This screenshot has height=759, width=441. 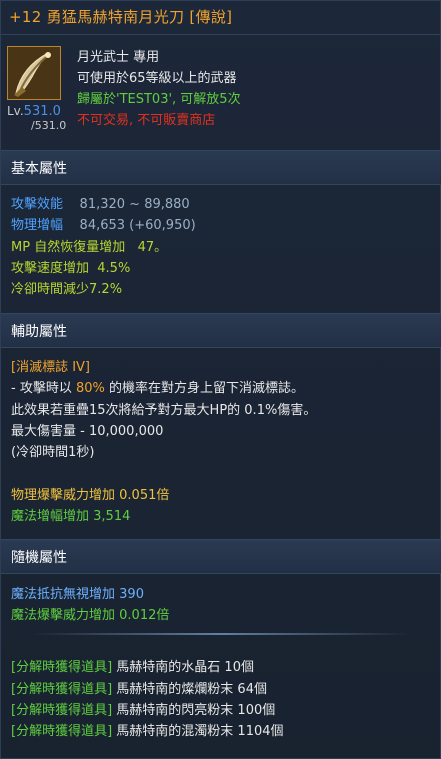 I want to click on phys-amp-stat: 物理增幅 84,653 (+60,950), so click(x=103, y=223).